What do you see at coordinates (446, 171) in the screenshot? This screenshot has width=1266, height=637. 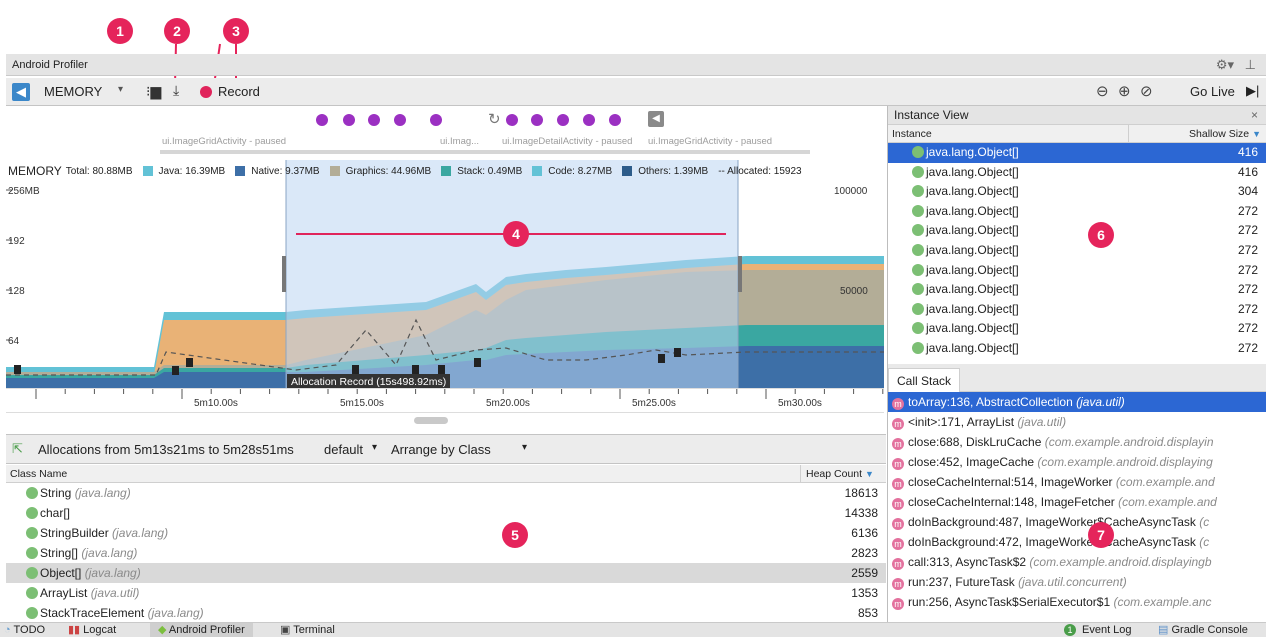 I see `legend-swatch-stack` at bounding box center [446, 171].